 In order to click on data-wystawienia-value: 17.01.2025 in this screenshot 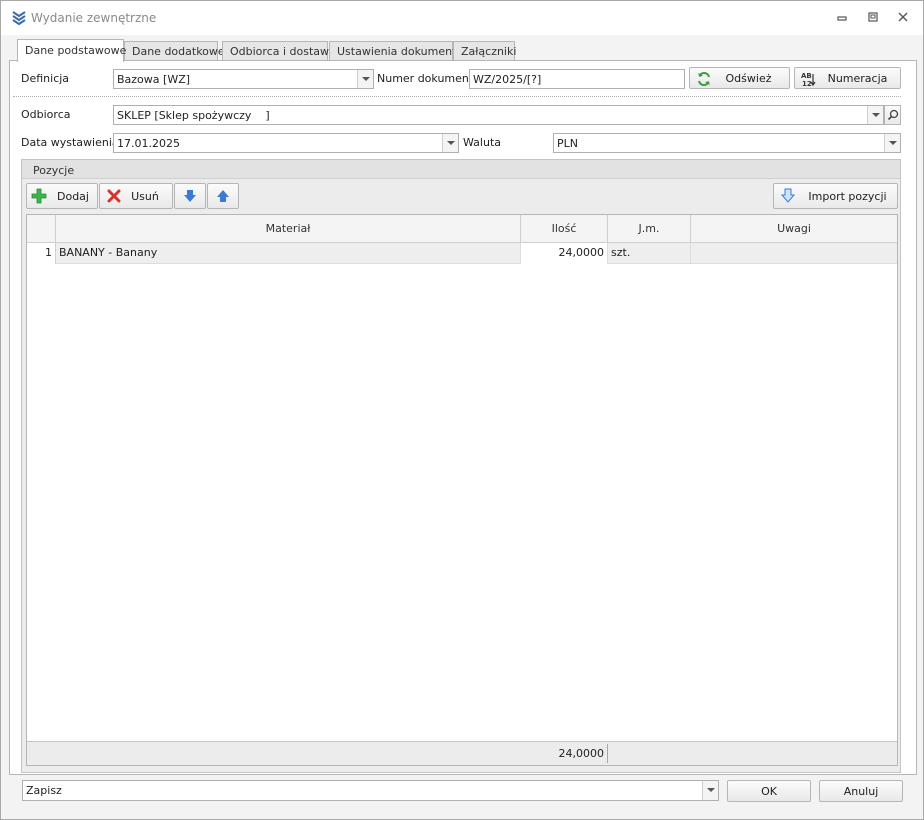, I will do `click(148, 143)`.